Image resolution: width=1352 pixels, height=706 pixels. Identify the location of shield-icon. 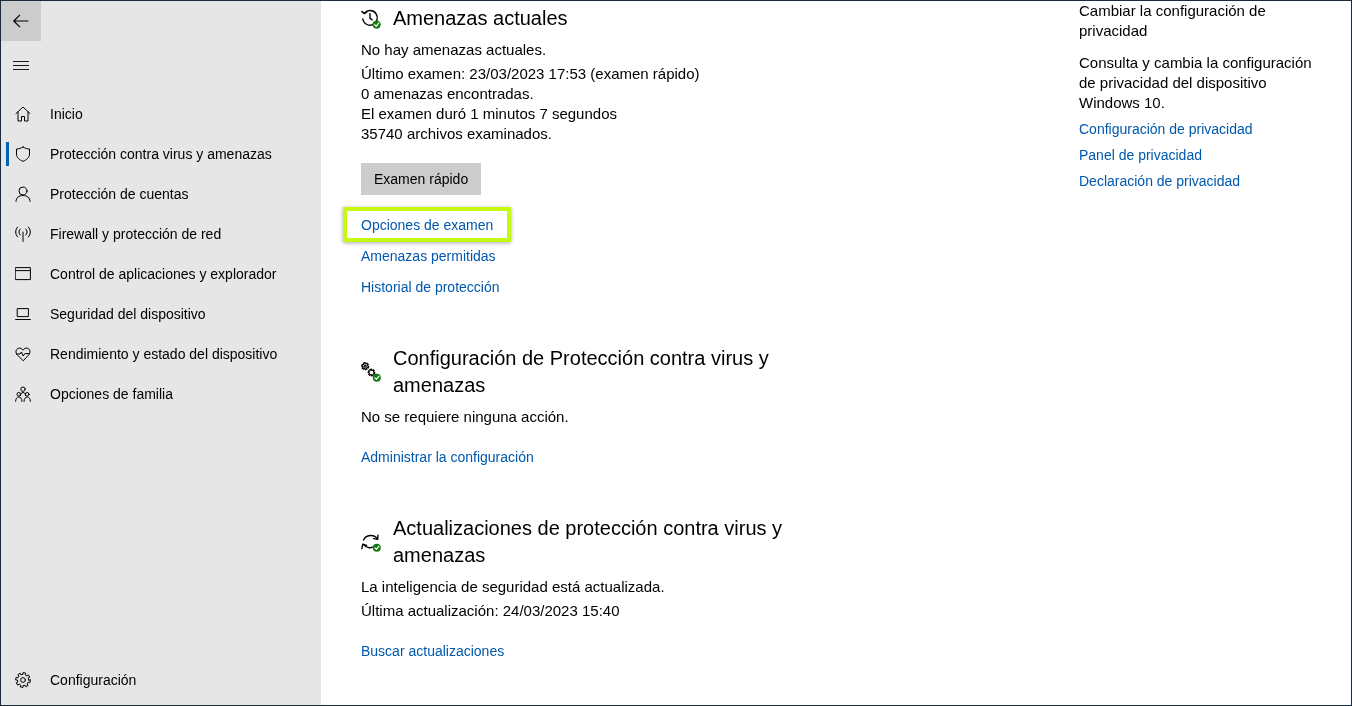
(23, 154).